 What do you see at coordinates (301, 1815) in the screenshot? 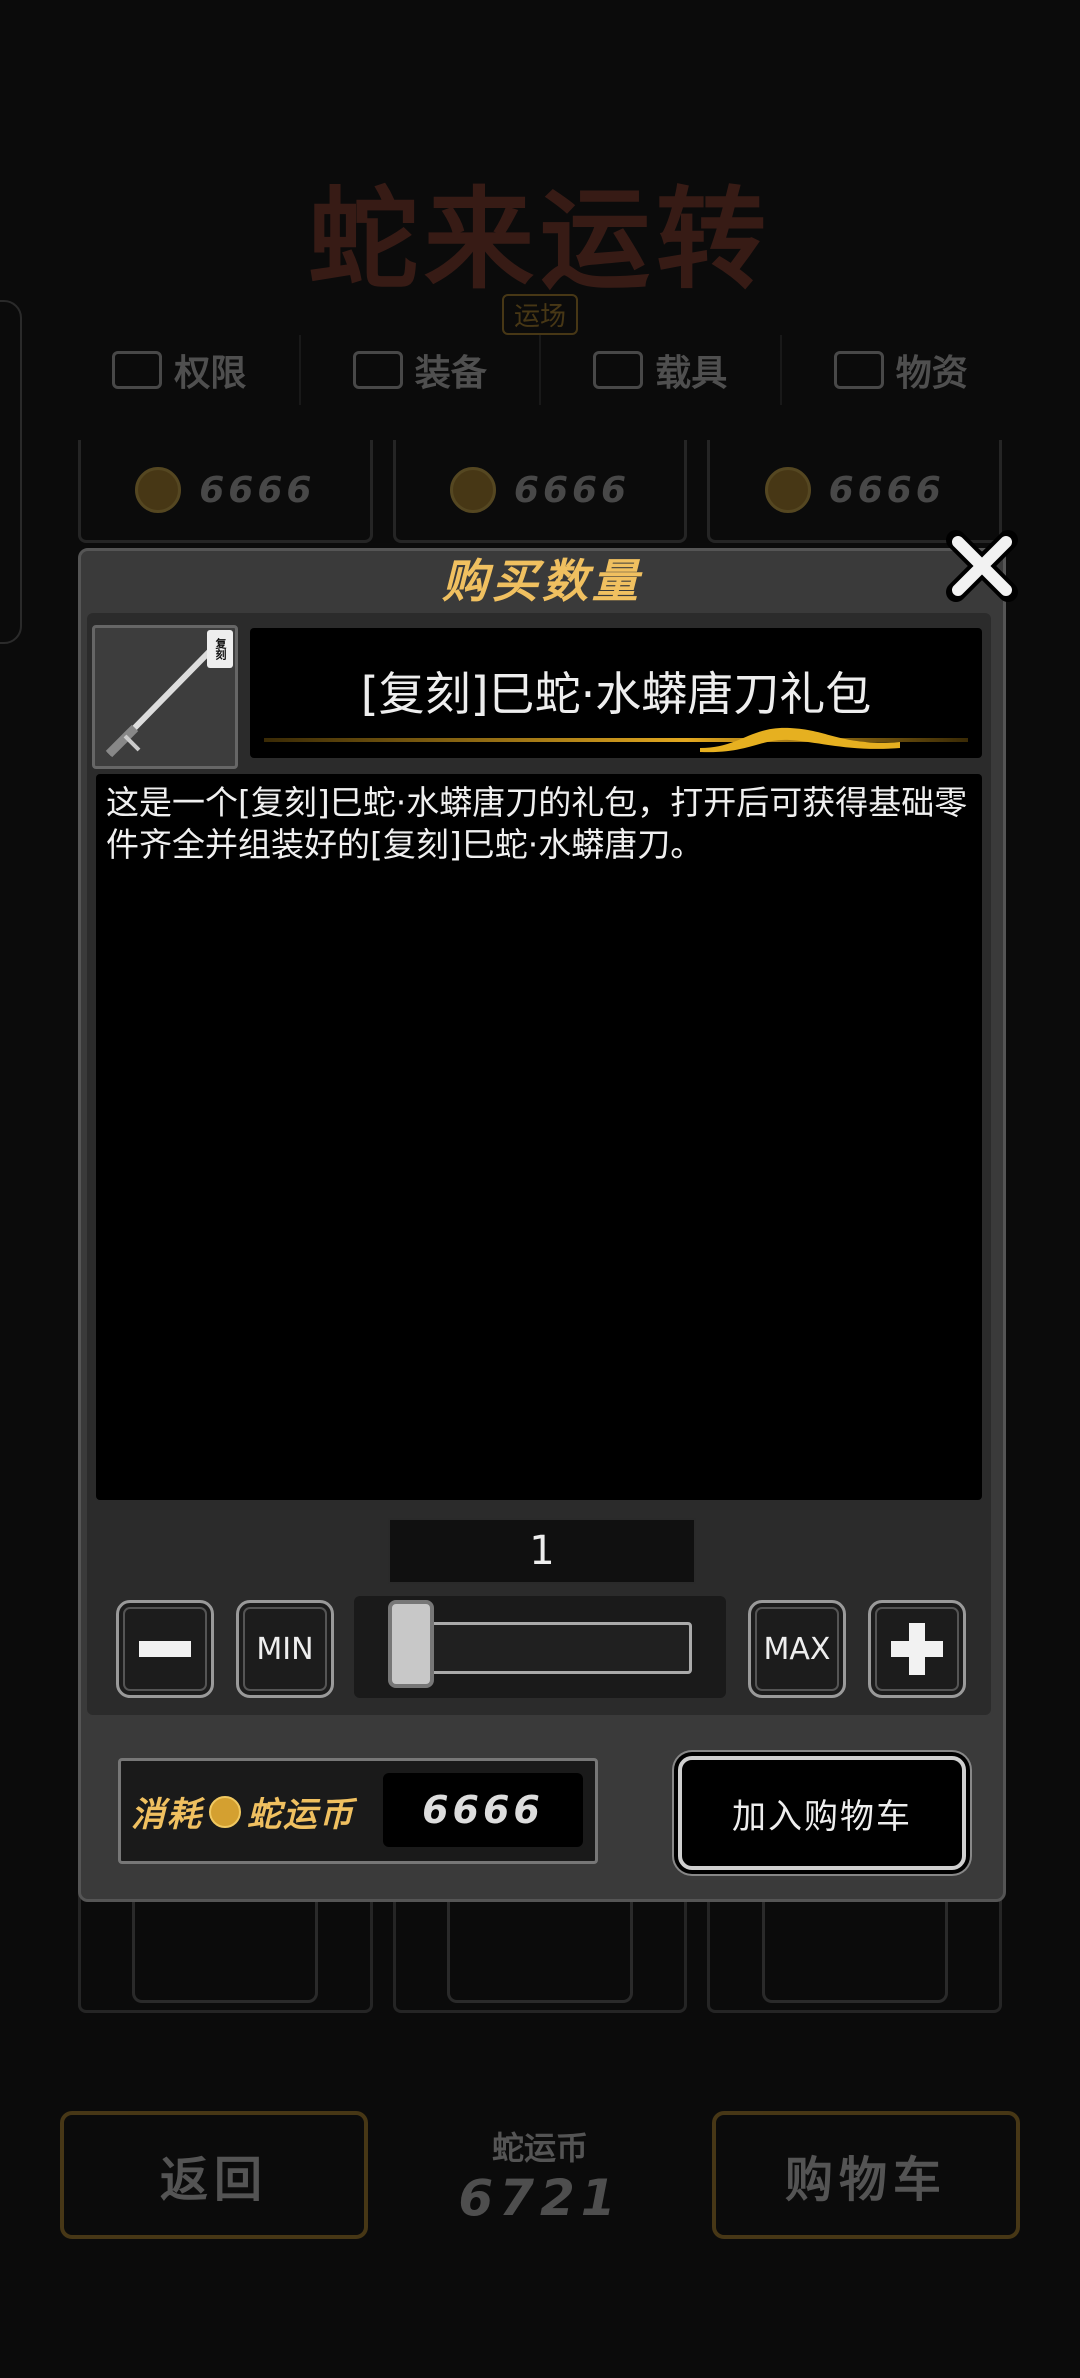
I see `cost-currency: 蛇运币` at bounding box center [301, 1815].